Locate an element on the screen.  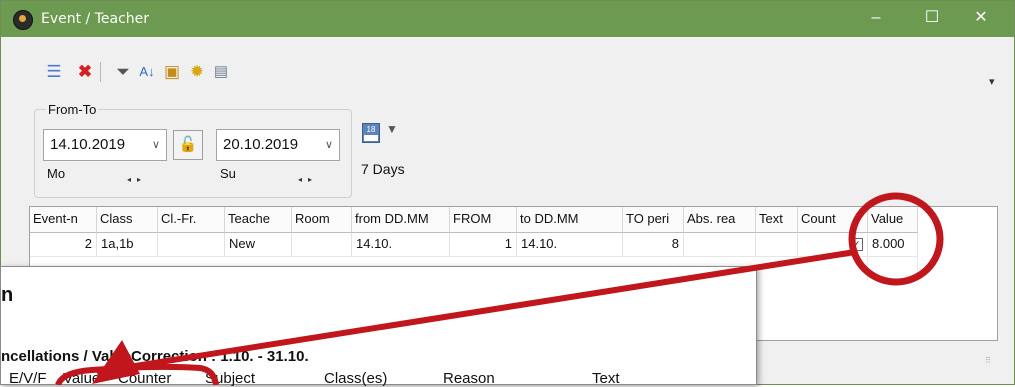
toolbar-overflow-icon: ▾ is located at coordinates (992, 81).